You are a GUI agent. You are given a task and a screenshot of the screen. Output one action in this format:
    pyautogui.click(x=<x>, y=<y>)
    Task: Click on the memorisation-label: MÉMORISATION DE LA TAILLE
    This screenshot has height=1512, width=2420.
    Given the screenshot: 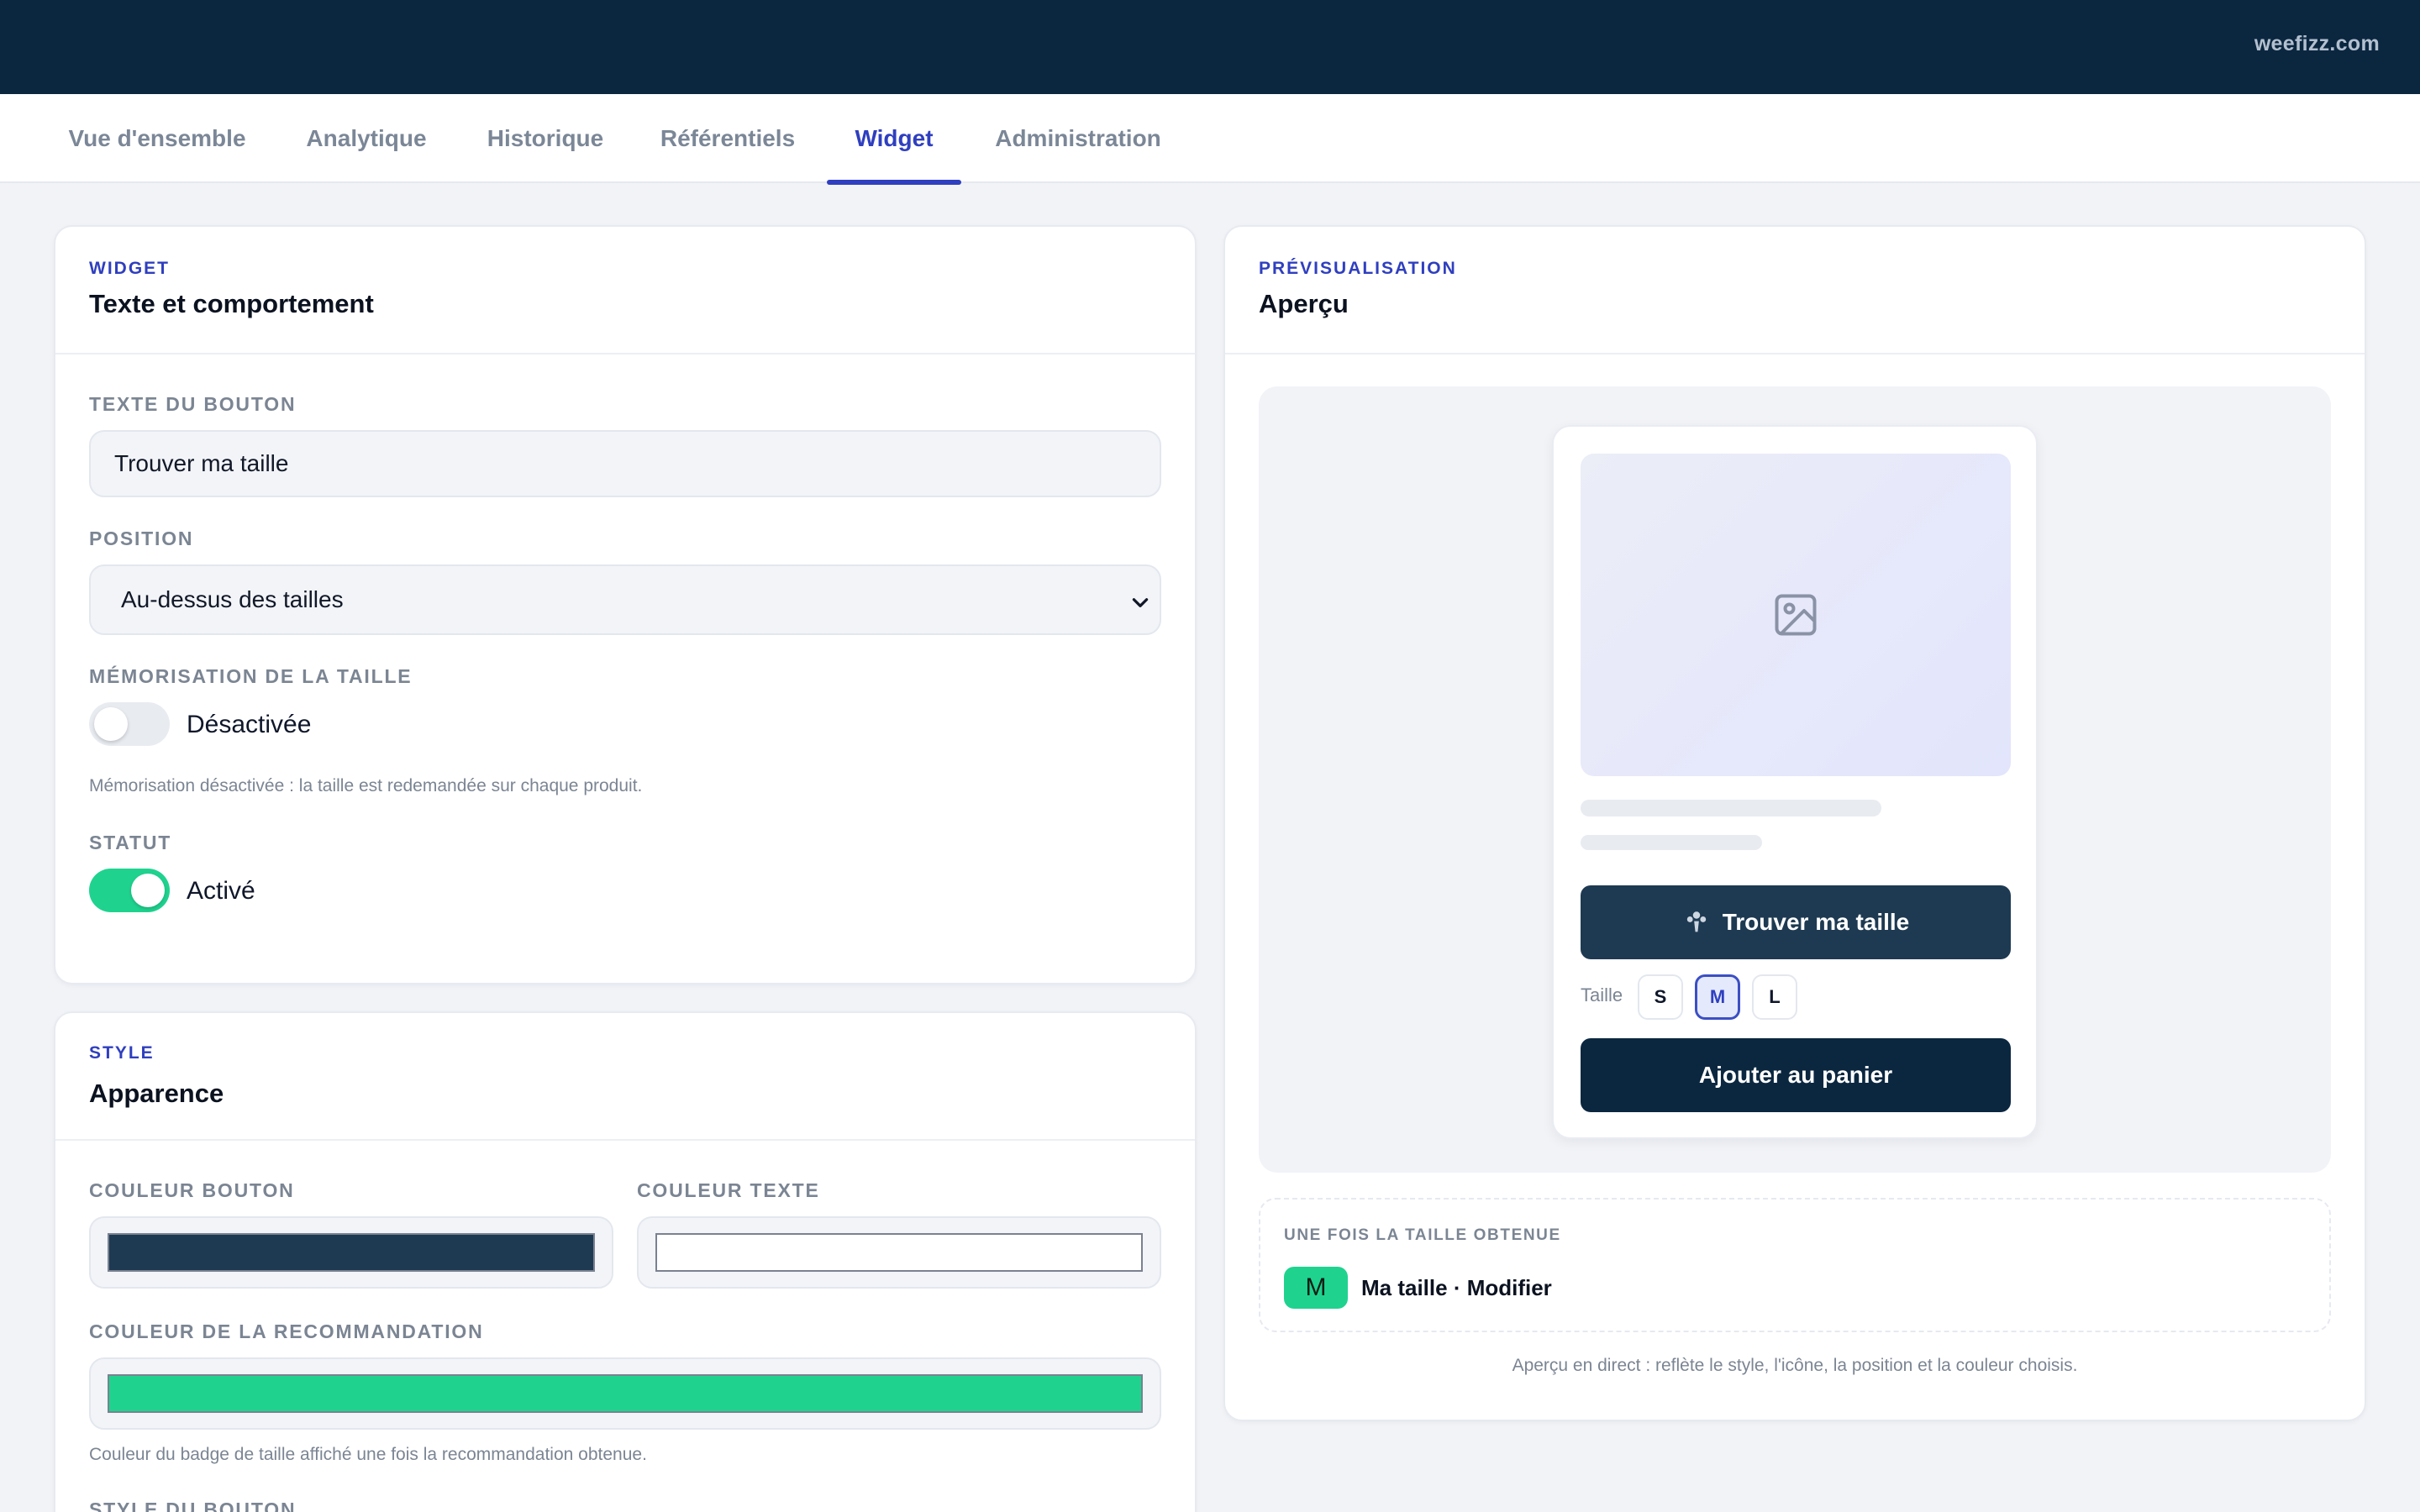 What is the action you would take?
    pyautogui.click(x=251, y=676)
    